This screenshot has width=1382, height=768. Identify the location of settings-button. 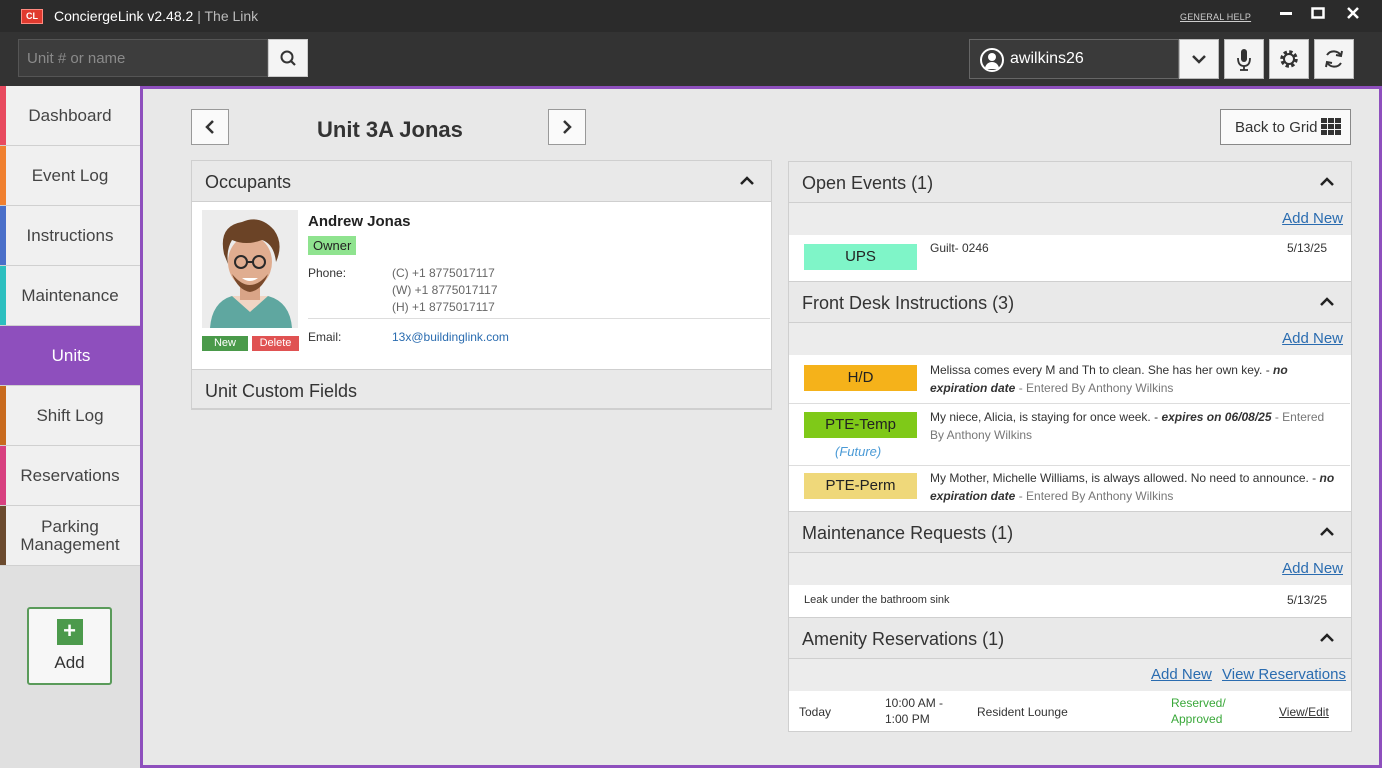
(1289, 59).